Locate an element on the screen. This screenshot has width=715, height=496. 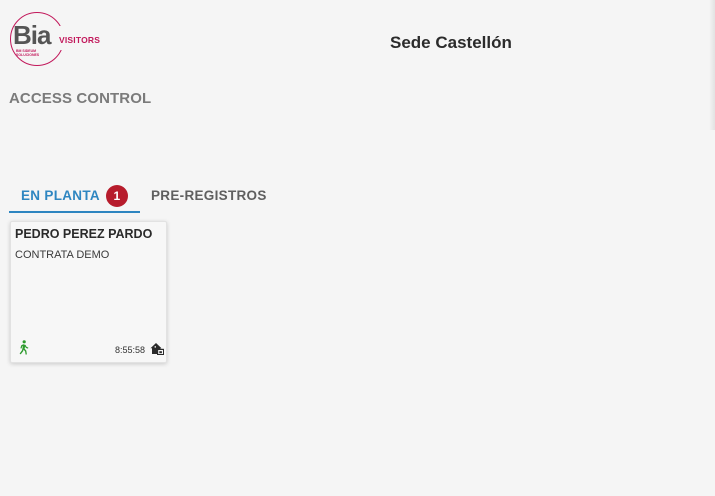
tab-pre-registros-label: PRE-REGISTROS is located at coordinates (209, 195).